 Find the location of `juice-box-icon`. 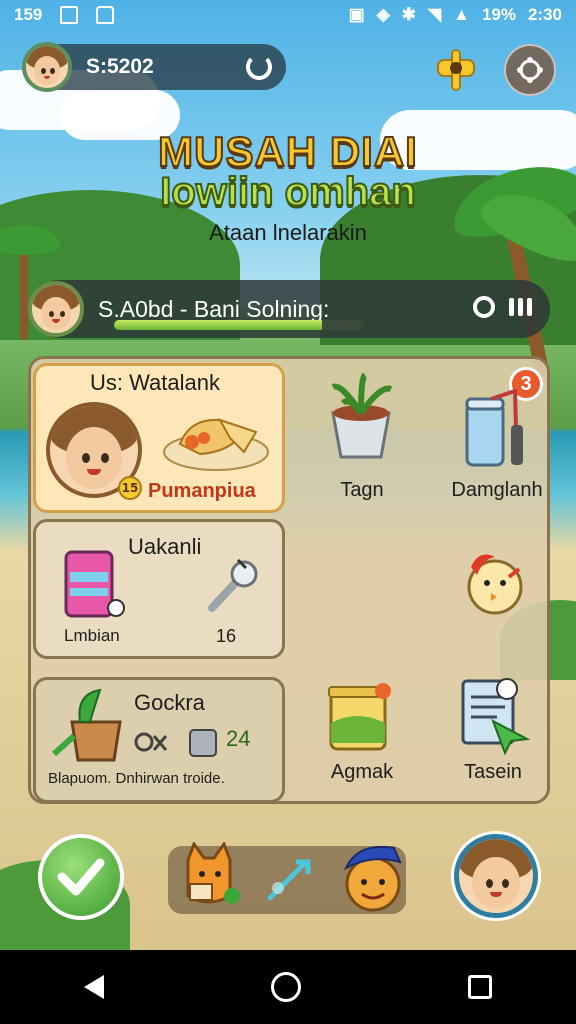

juice-box-icon is located at coordinates (94, 584).